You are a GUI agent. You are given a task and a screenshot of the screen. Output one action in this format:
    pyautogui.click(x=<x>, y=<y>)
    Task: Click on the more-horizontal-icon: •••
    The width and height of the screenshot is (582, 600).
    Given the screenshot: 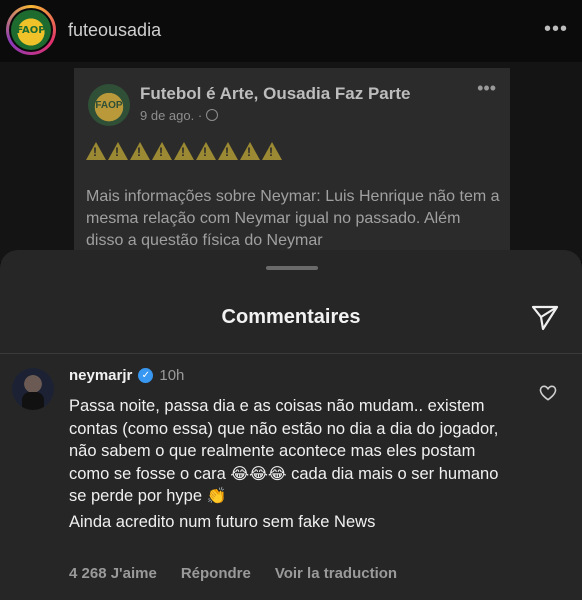 What is the action you would take?
    pyautogui.click(x=556, y=29)
    